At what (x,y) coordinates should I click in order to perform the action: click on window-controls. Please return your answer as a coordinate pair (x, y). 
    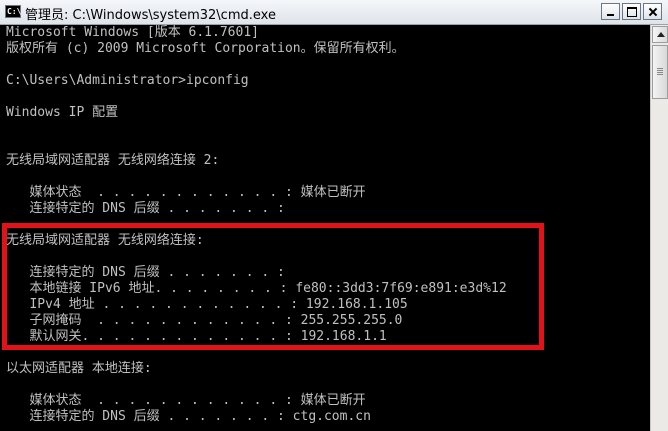
    Looking at the image, I should click on (631, 11).